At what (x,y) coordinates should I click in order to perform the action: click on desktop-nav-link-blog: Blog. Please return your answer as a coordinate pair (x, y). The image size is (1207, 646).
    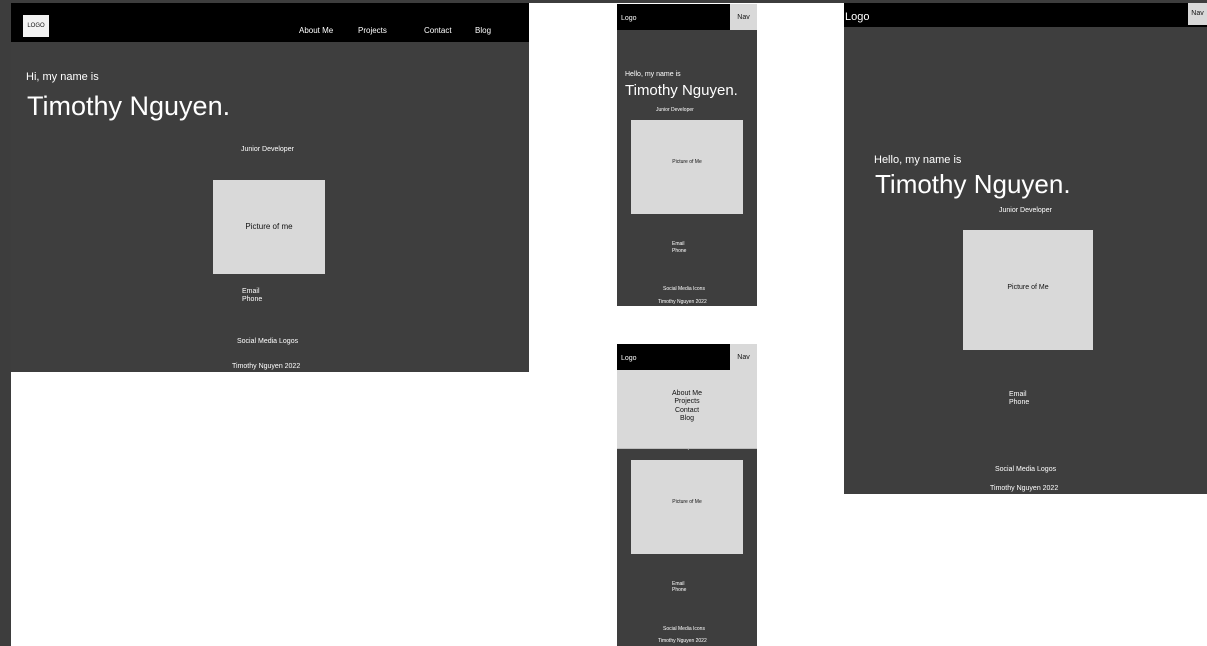
    Looking at the image, I should click on (483, 30).